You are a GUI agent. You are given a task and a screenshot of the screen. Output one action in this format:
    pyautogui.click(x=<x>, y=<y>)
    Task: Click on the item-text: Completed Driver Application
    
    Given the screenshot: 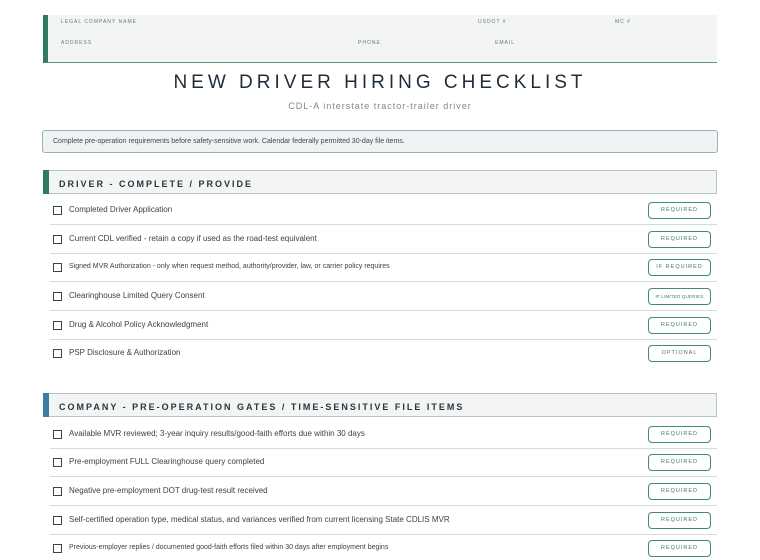 What is the action you would take?
    pyautogui.click(x=121, y=209)
    